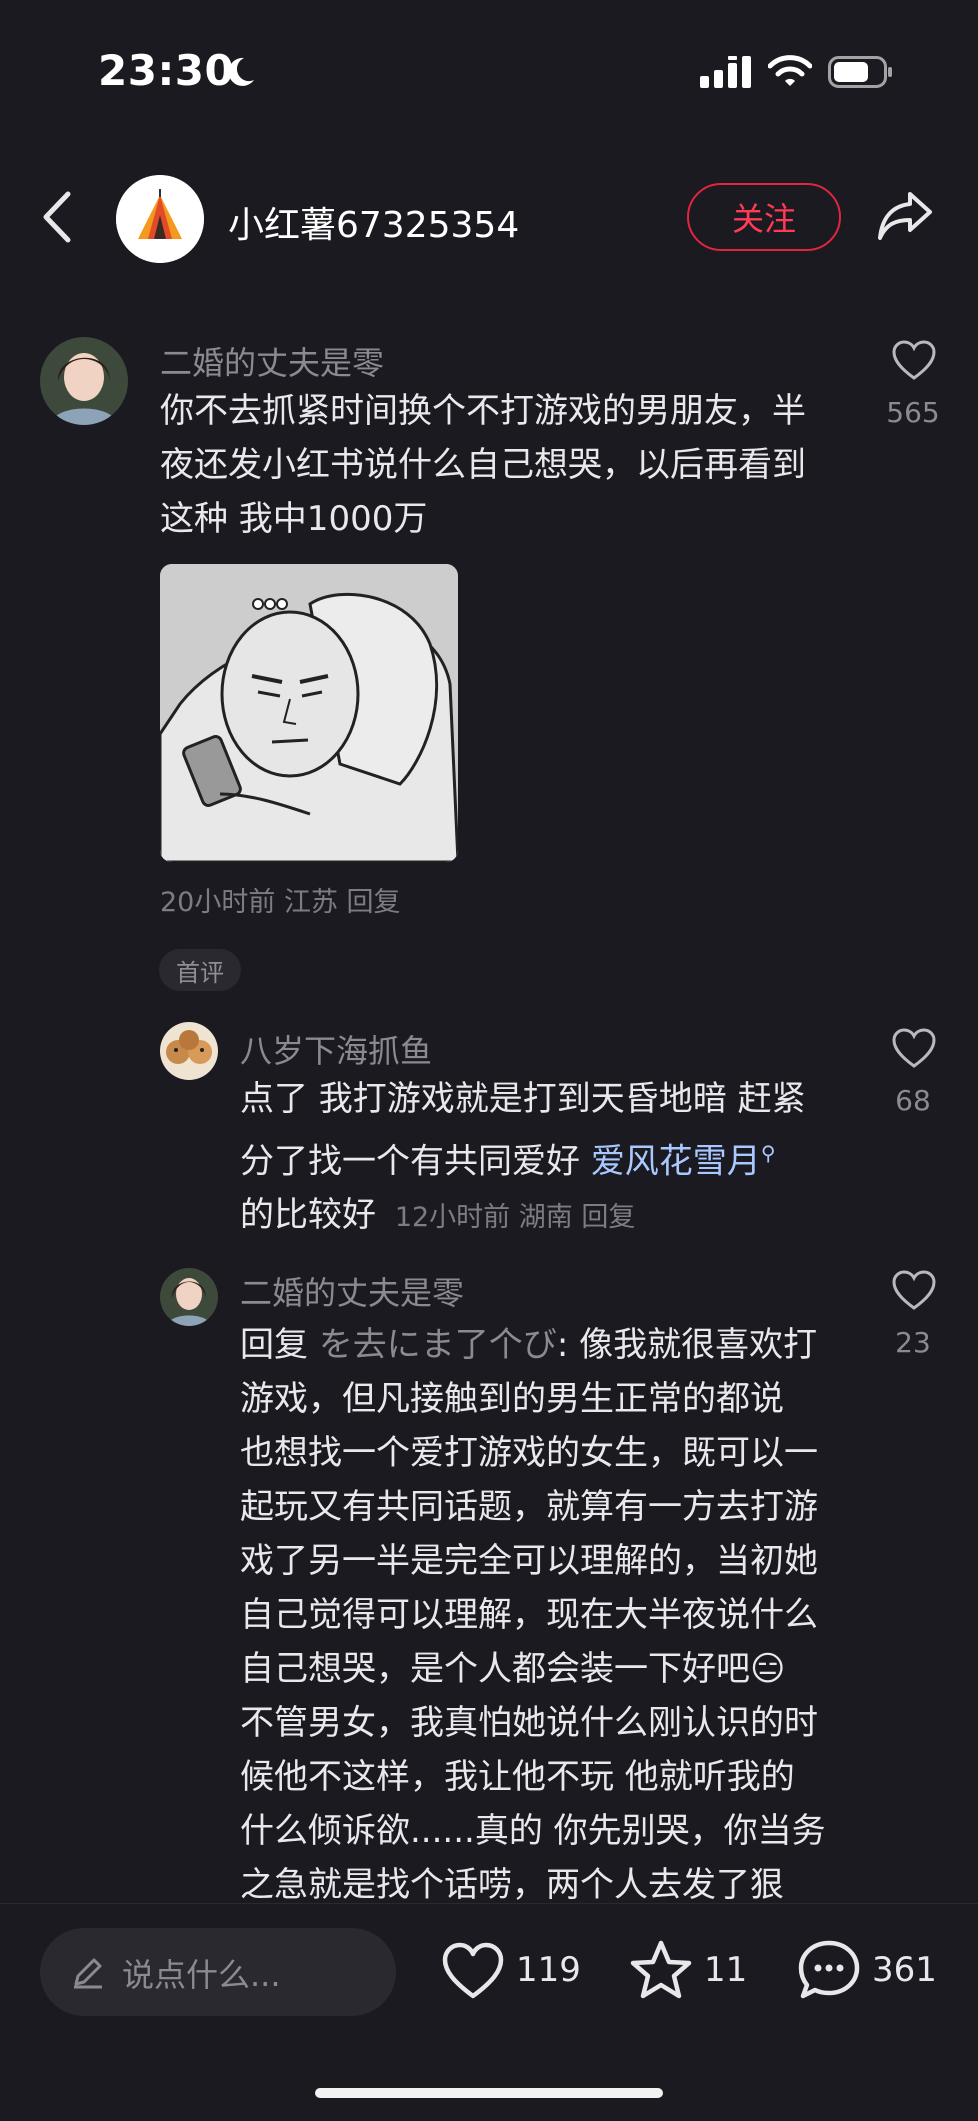  I want to click on reply-username: 二婚的丈夫是零, so click(352, 1291).